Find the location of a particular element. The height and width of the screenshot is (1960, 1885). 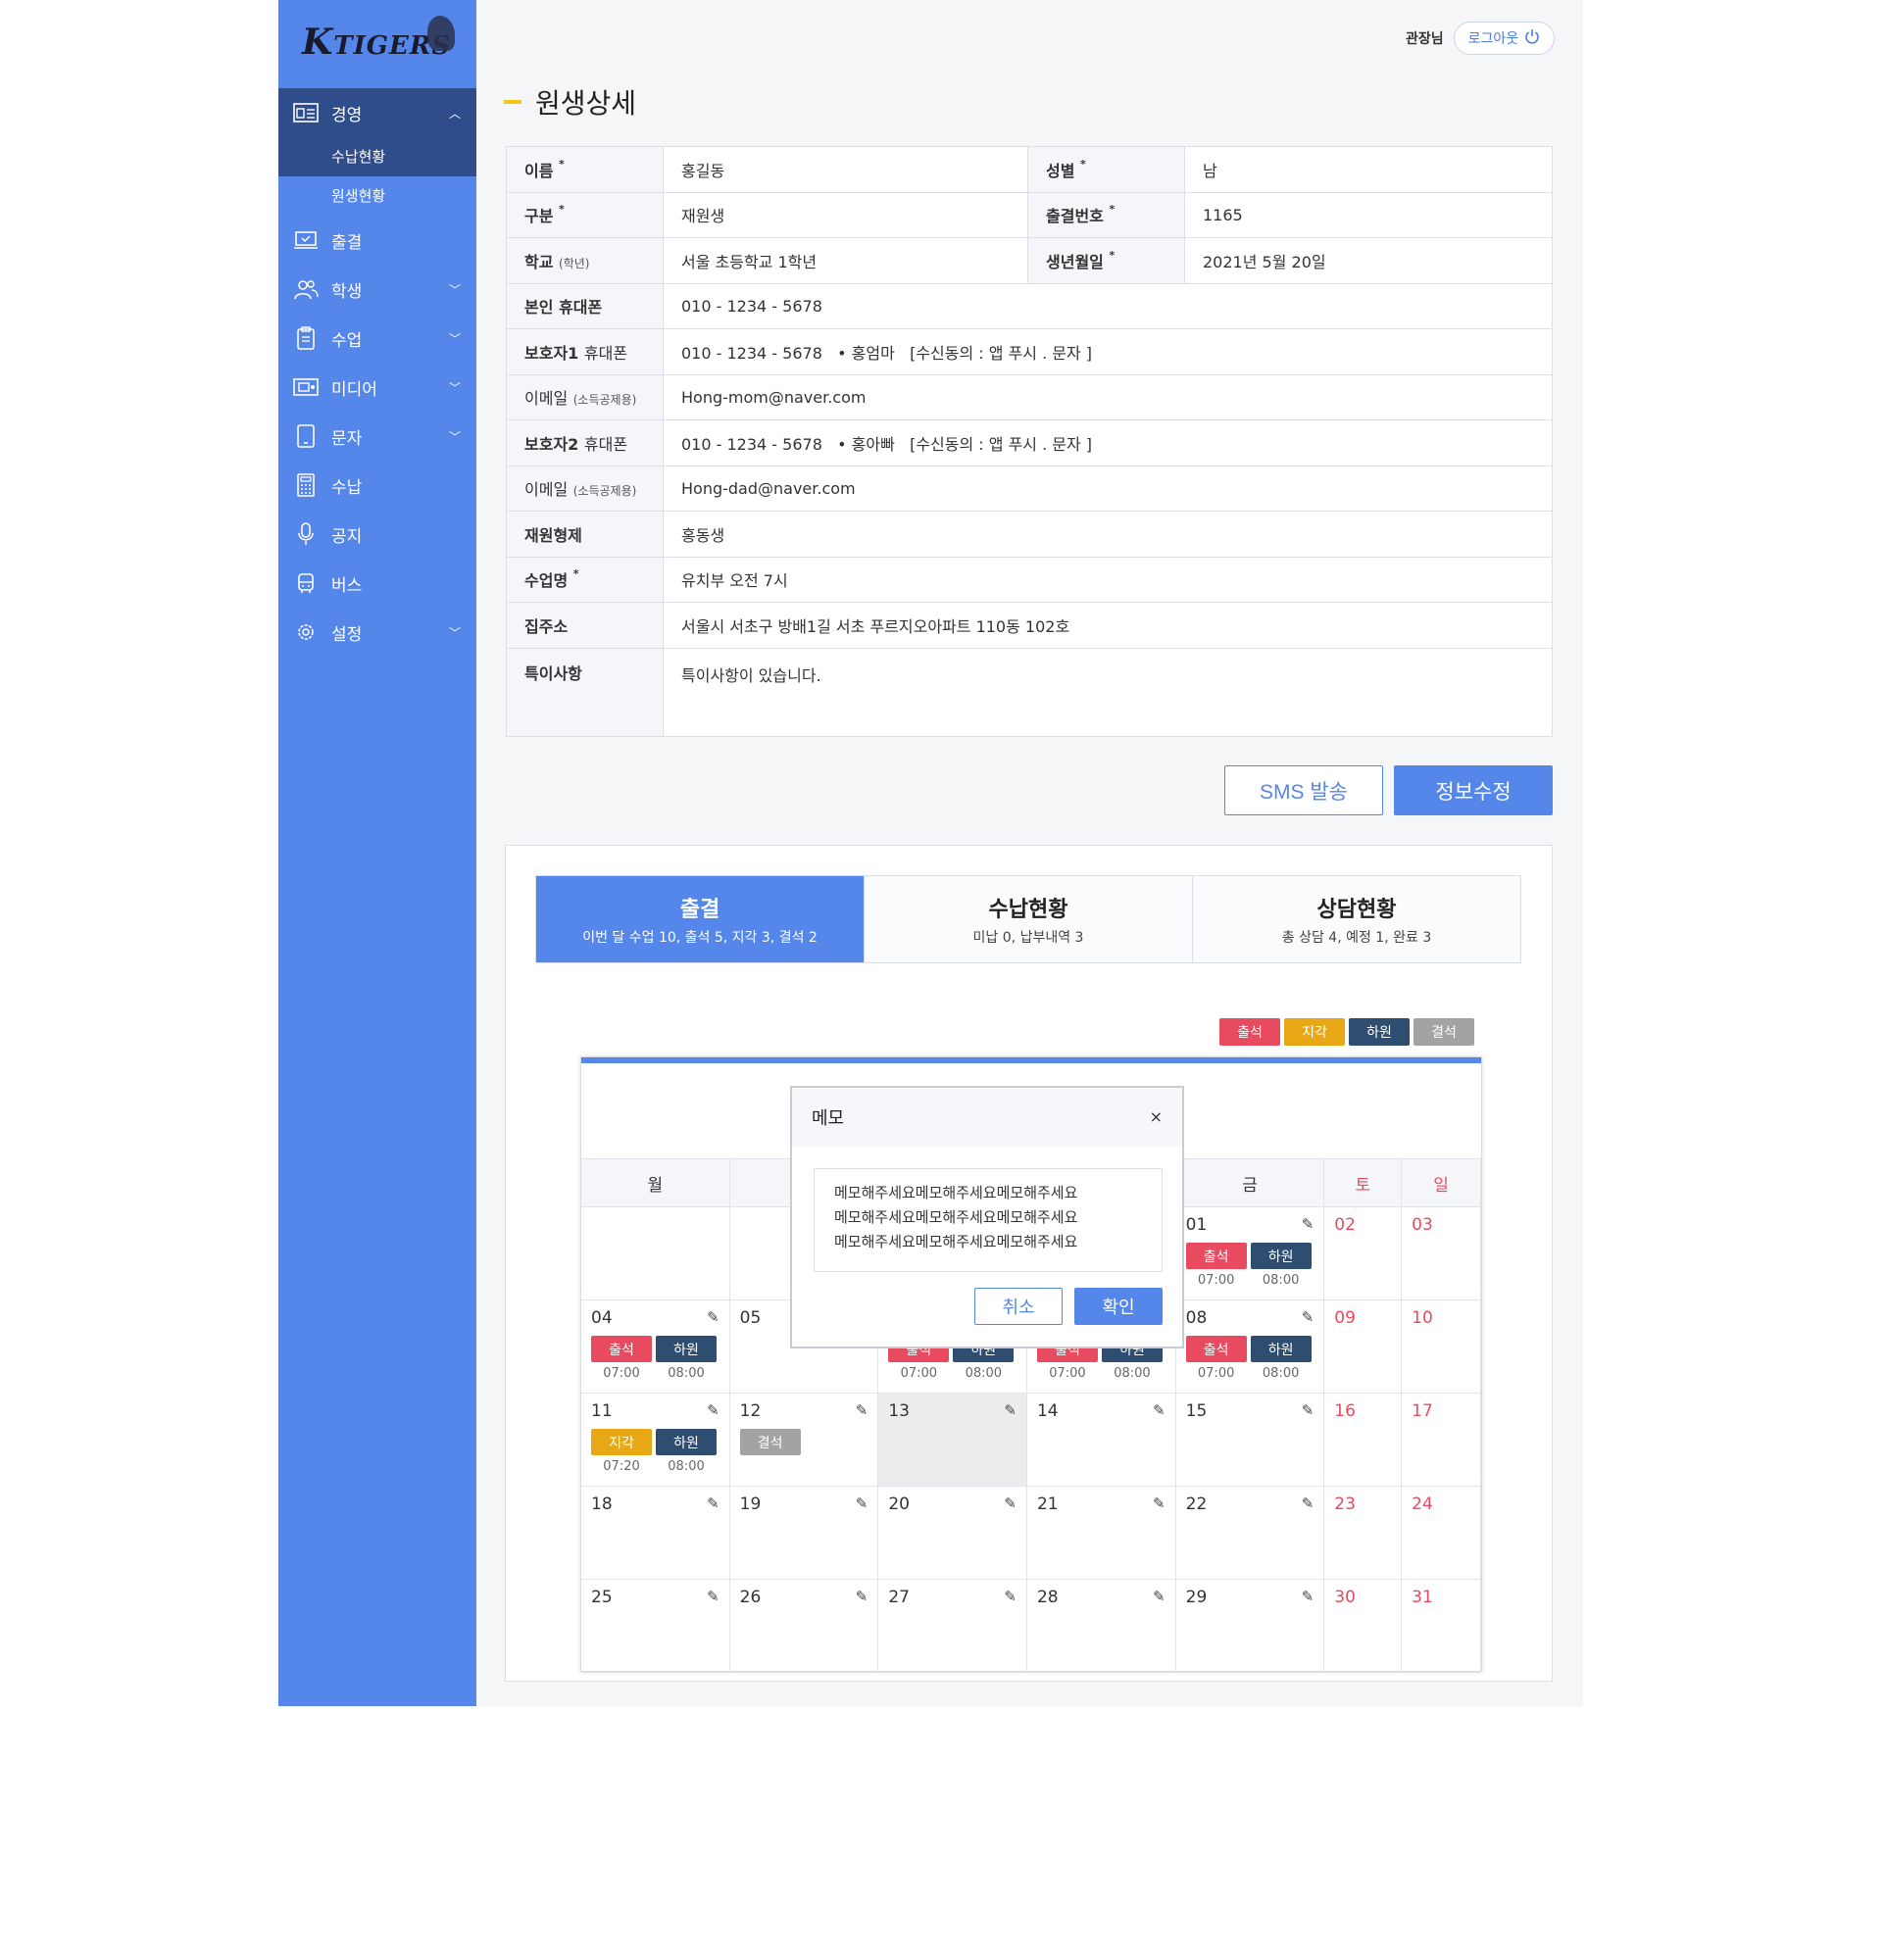

calendar-day-cell: 13 ✎ is located at coordinates (952, 1440).